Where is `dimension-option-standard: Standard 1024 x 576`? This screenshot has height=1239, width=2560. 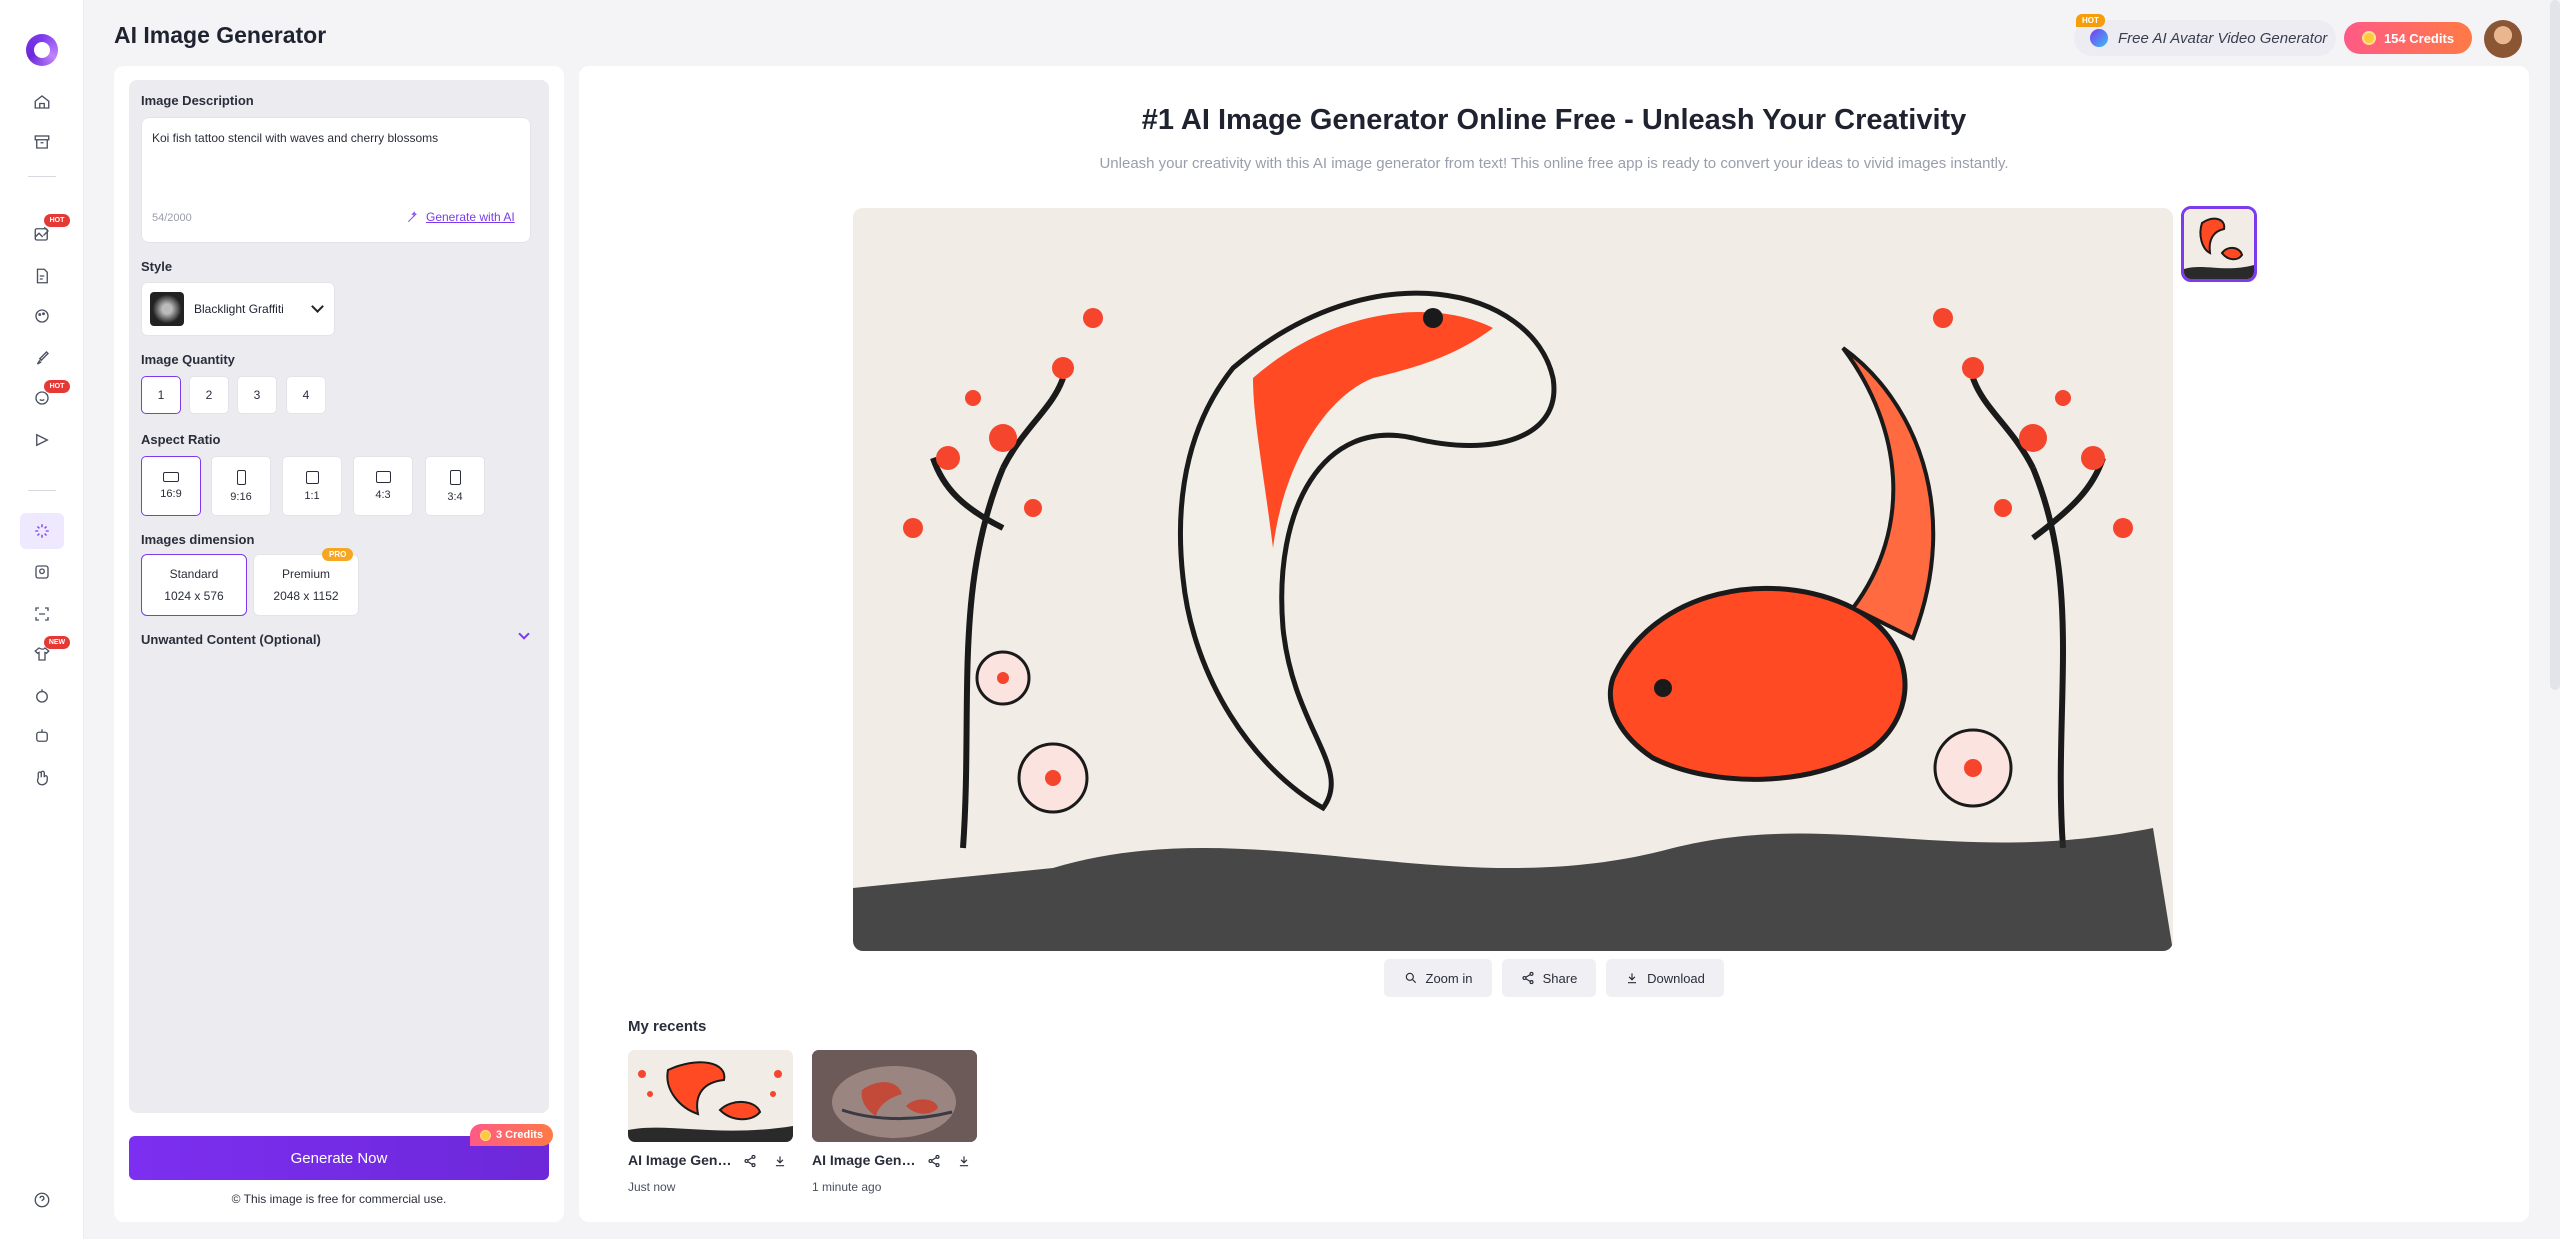
dimension-option-standard: Standard 1024 x 576 is located at coordinates (194, 585).